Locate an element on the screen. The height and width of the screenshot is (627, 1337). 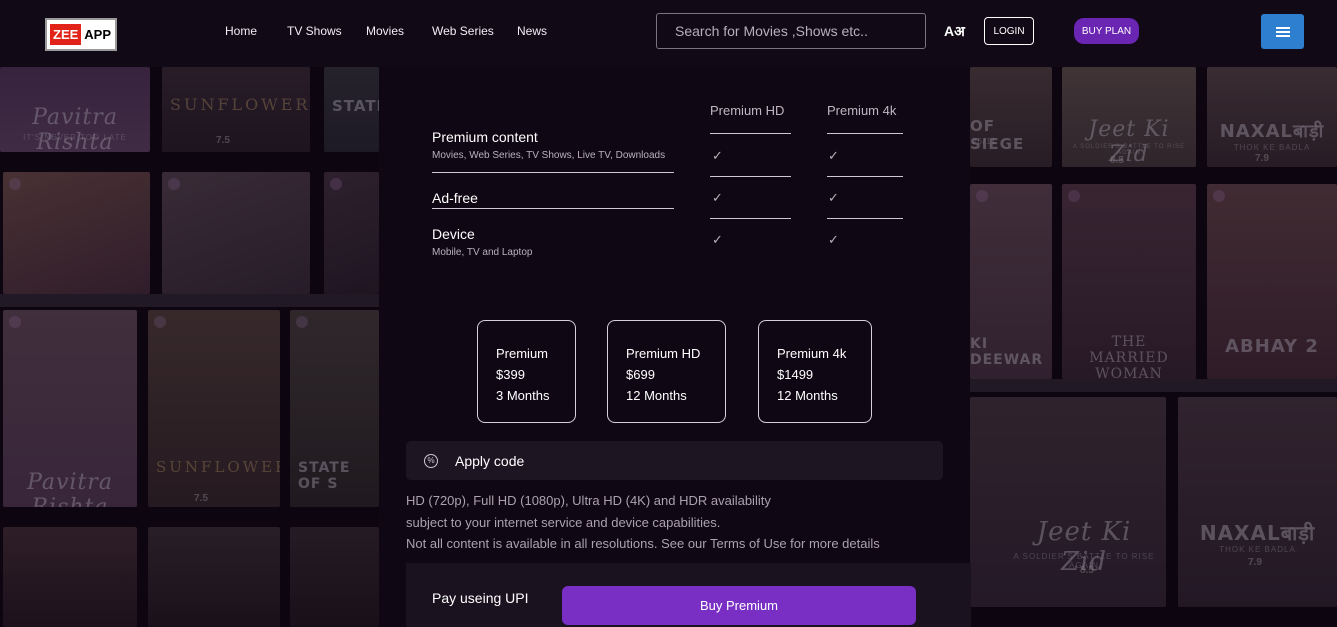
feature-device-sub: Mobile, TV and Laptop is located at coordinates (482, 252).